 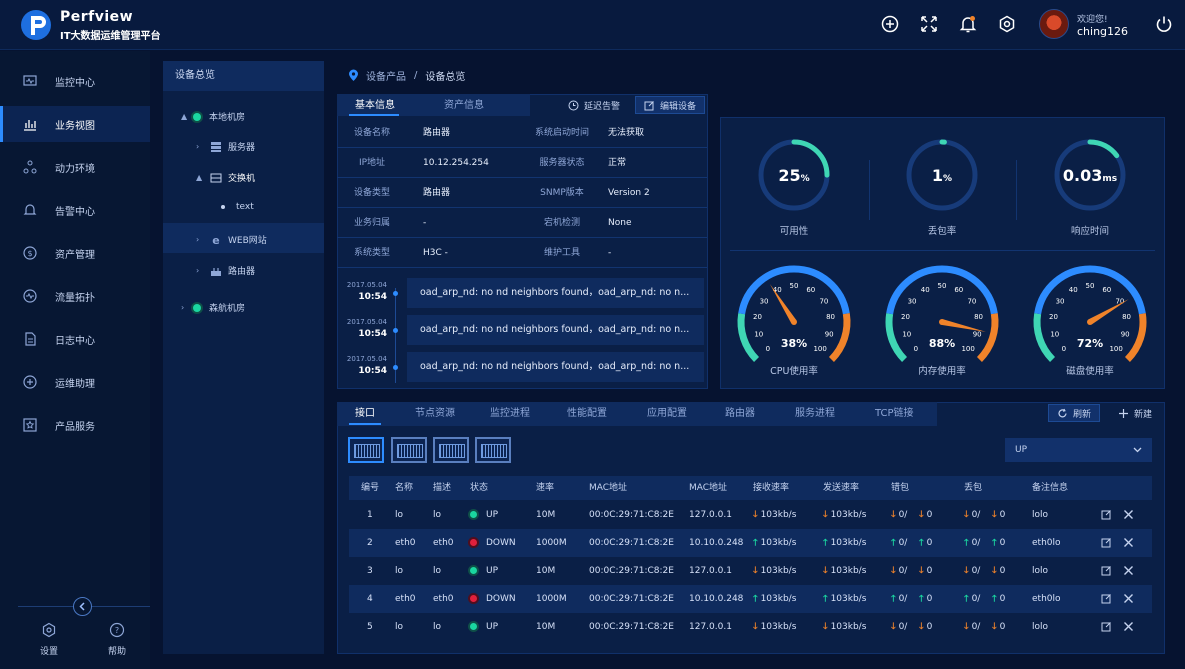 What do you see at coordinates (740, 414) in the screenshot?
I see `tab-port-5: 路由器` at bounding box center [740, 414].